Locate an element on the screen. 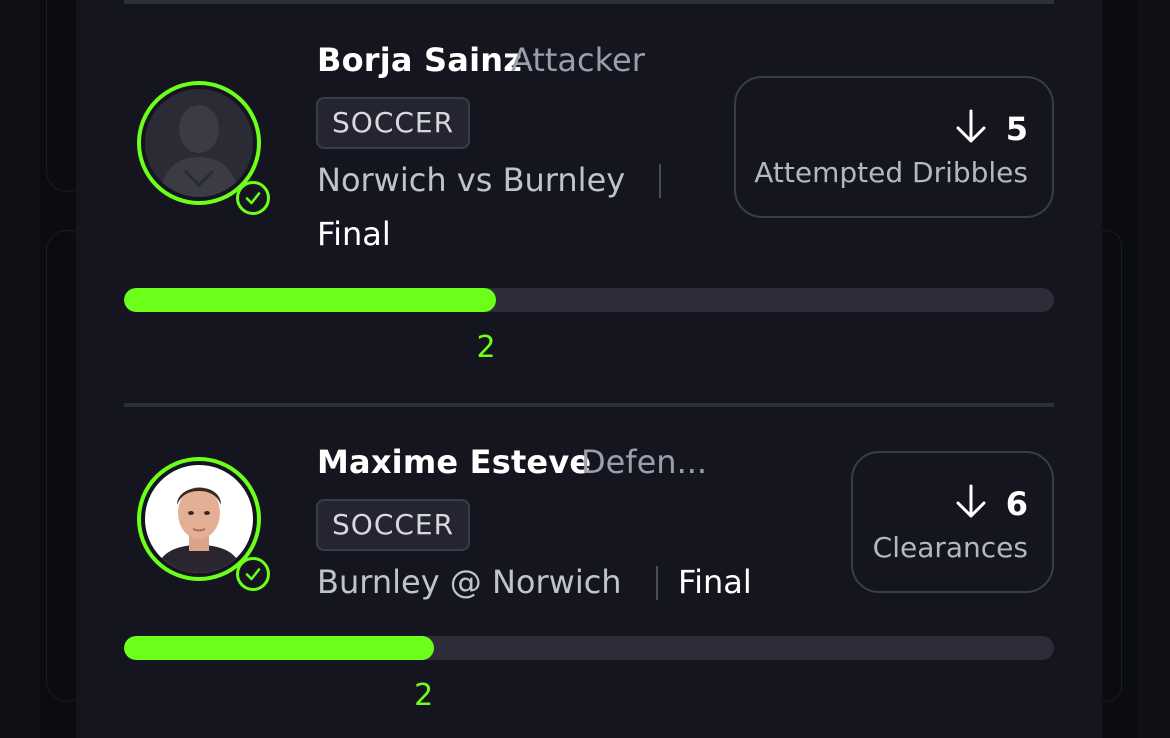  stat-line-box: 5 Attempted Dribbles is located at coordinates (894, 147).